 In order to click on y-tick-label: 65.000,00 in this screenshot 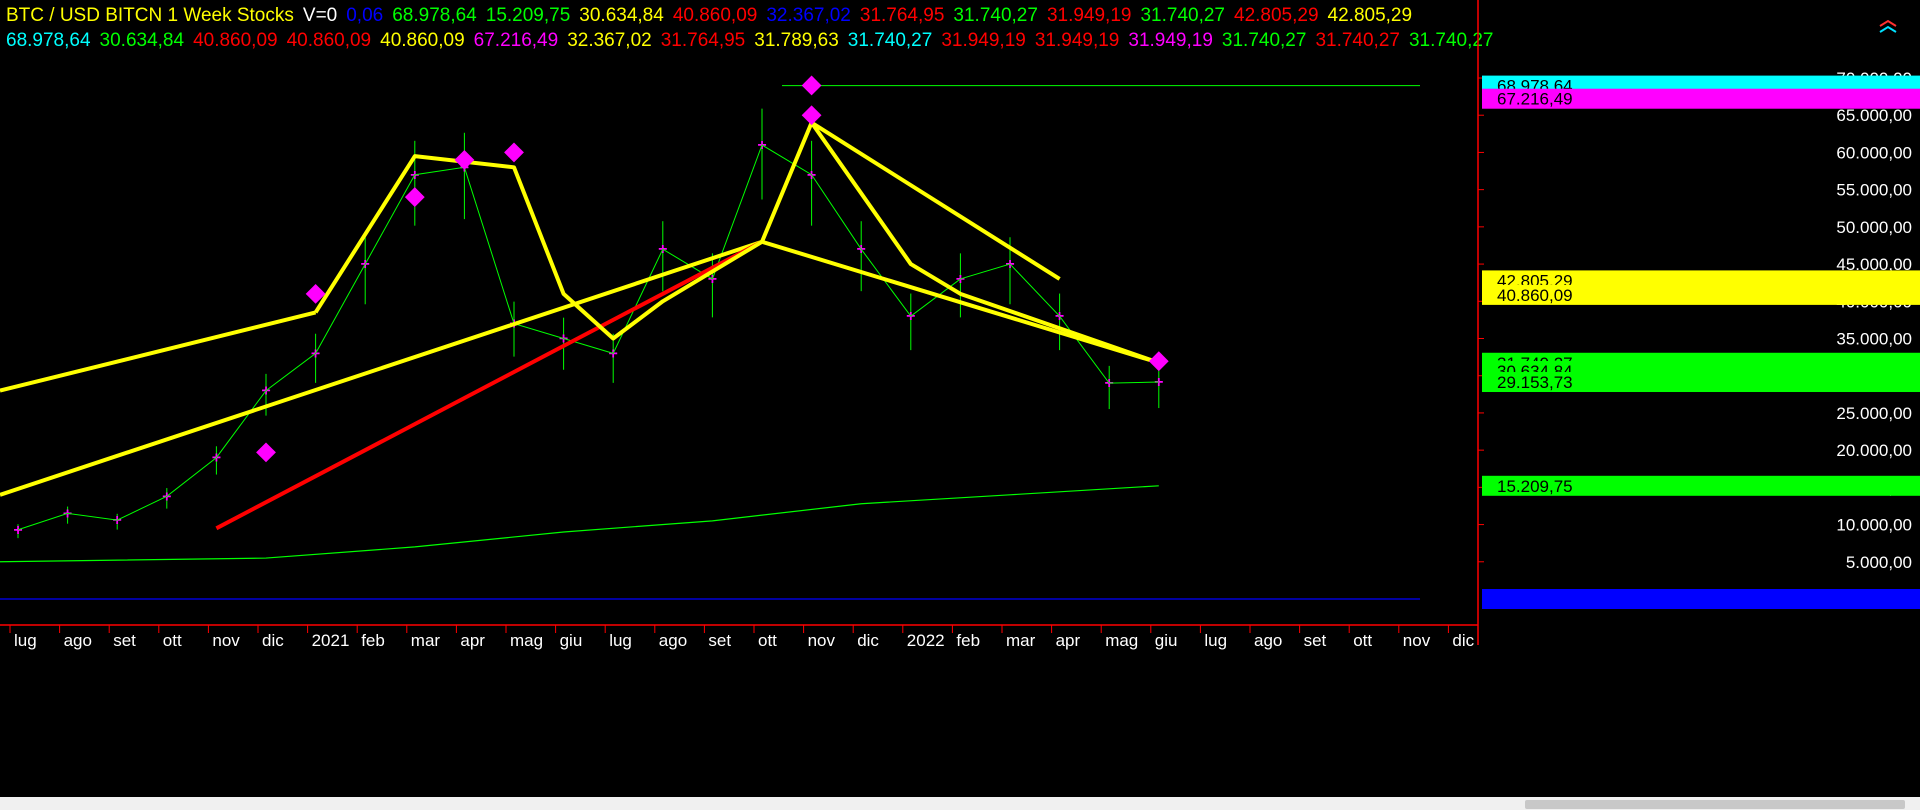, I will do `click(1874, 115)`.